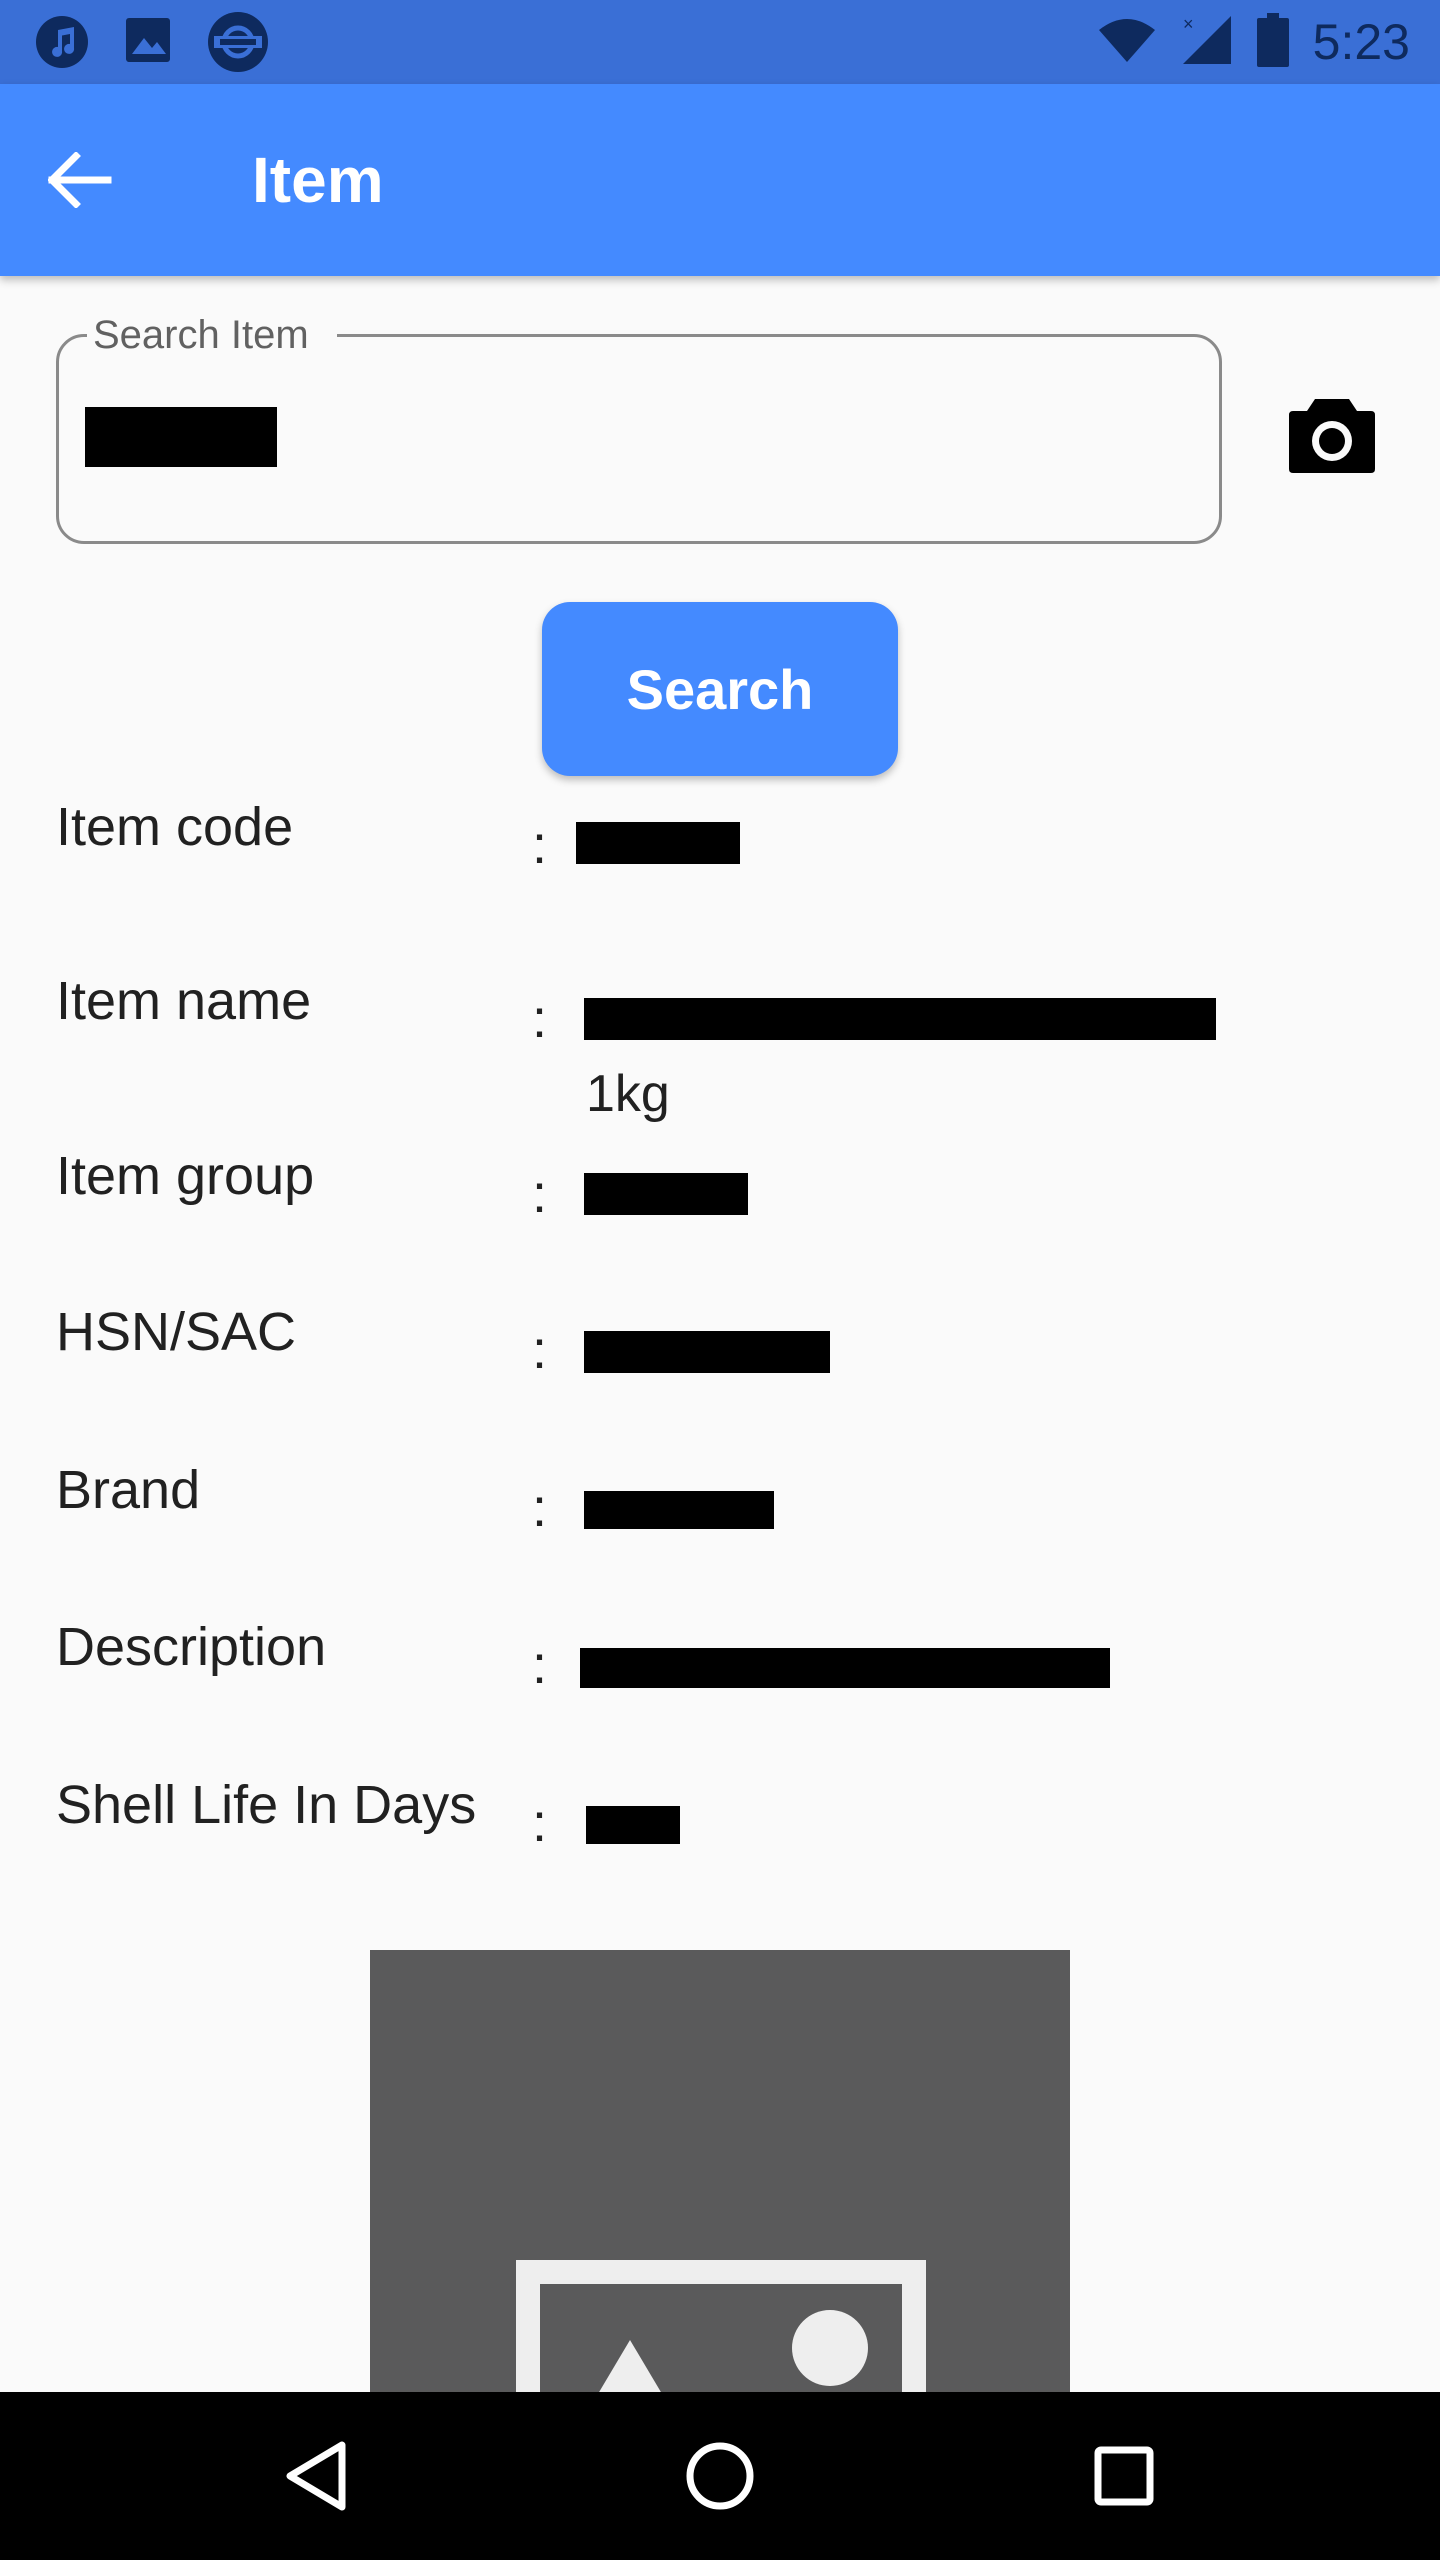 Image resolution: width=1440 pixels, height=2560 pixels. Describe the element at coordinates (540, 1665) in the screenshot. I see `description-colon: :` at that location.